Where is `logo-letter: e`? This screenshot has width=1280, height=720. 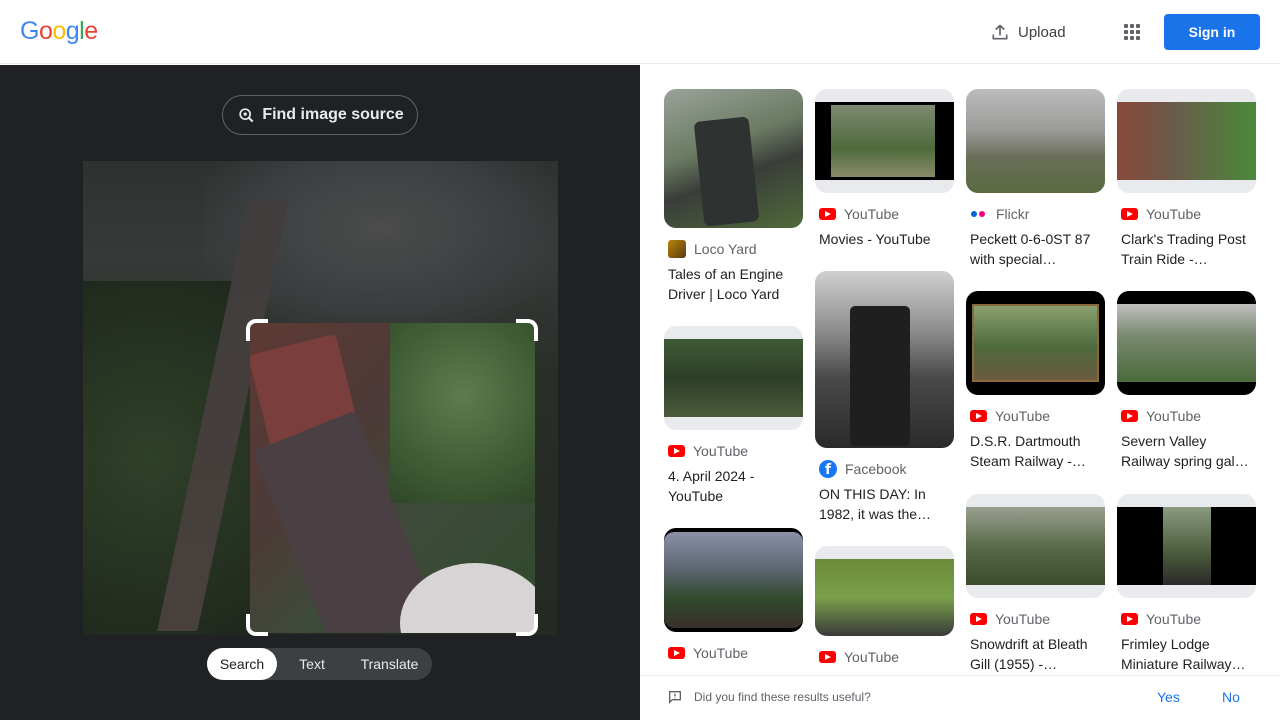 logo-letter: e is located at coordinates (91, 31).